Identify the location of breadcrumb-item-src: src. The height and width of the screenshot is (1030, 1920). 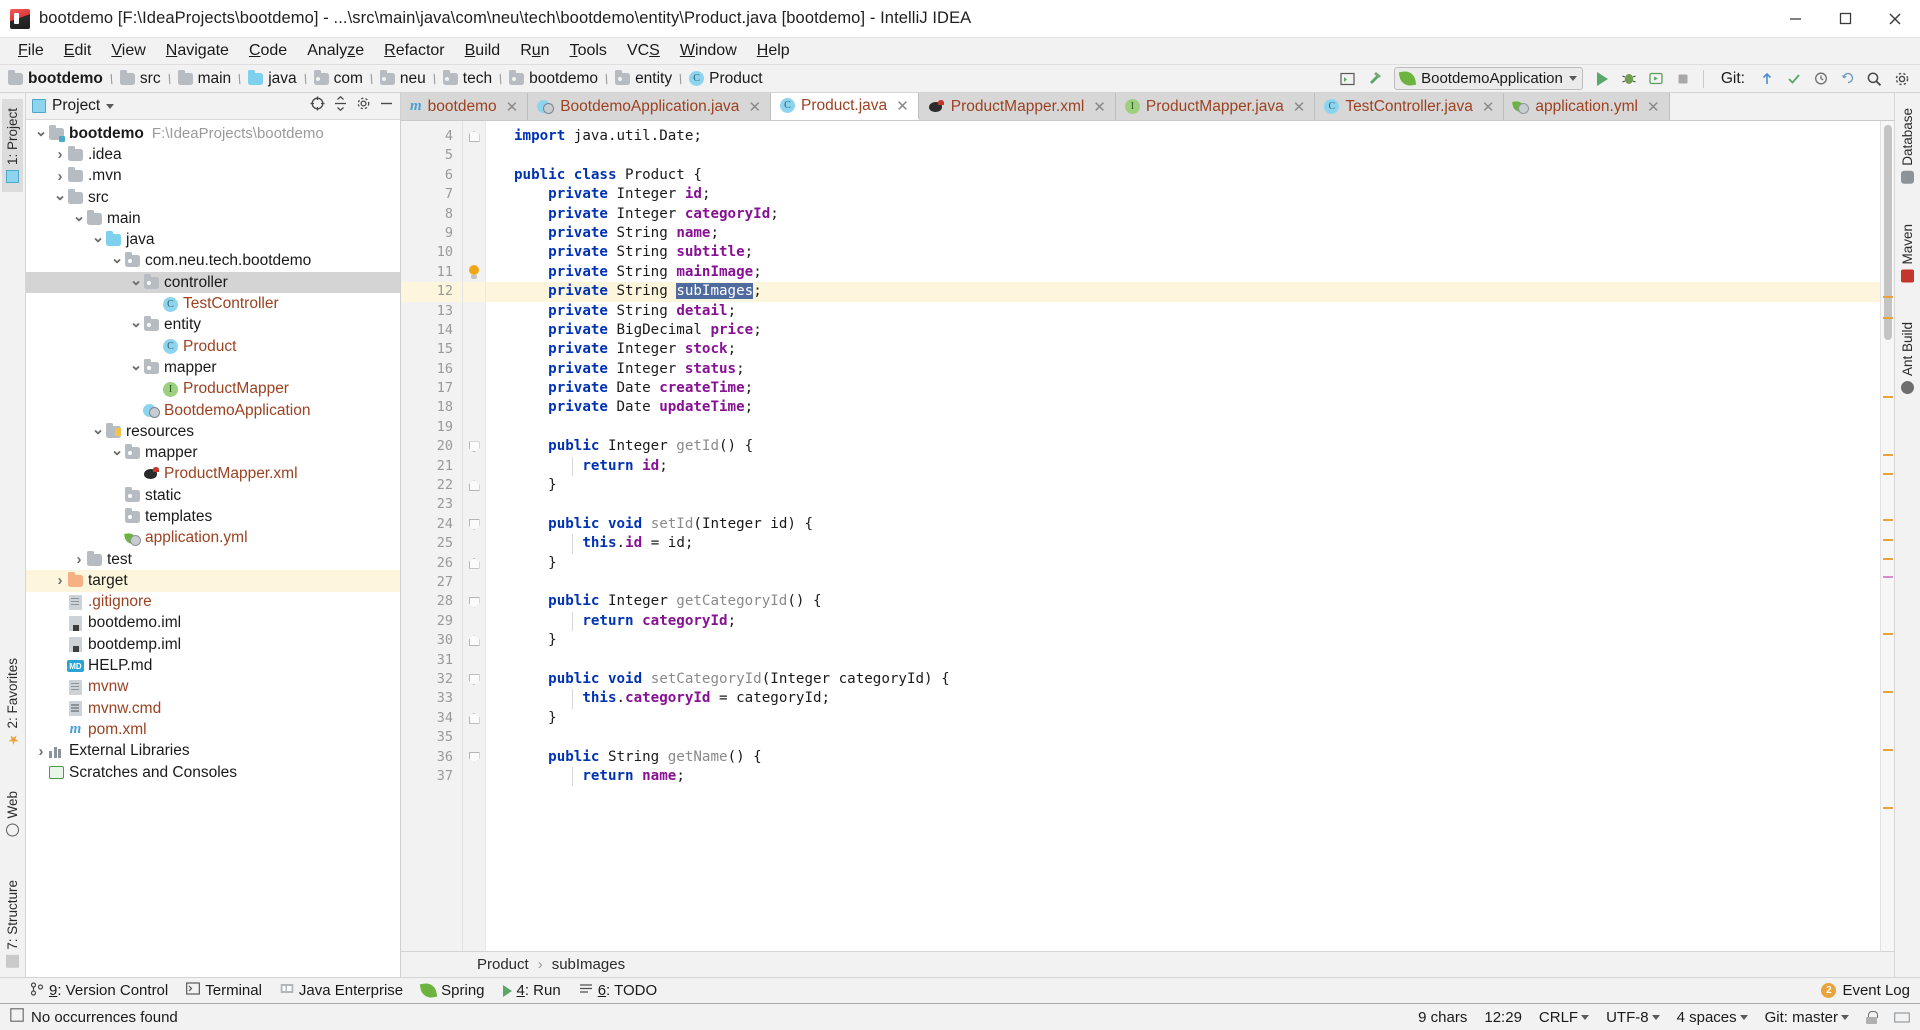
(140, 78).